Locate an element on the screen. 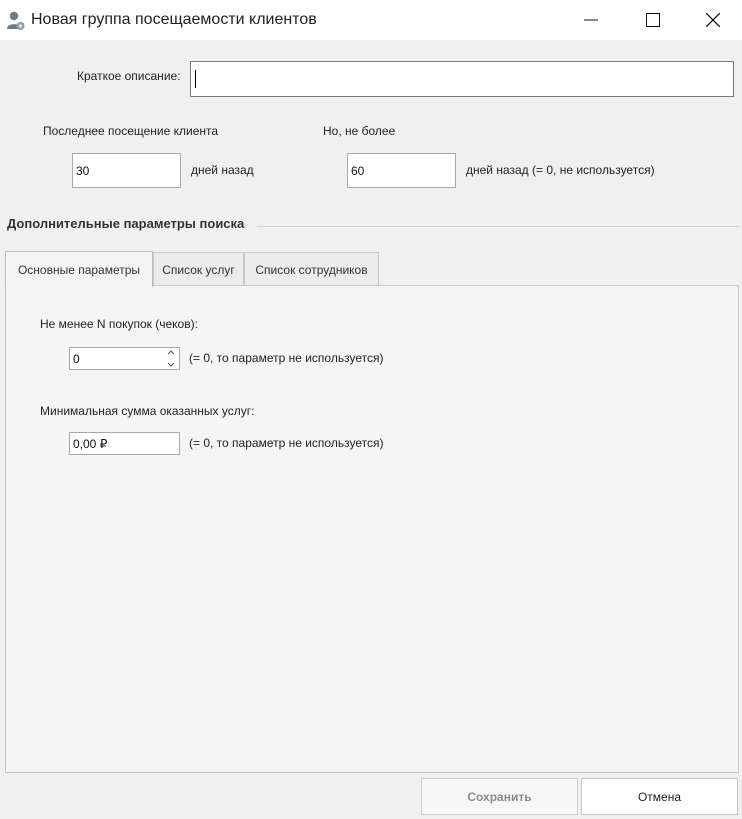 The height and width of the screenshot is (819, 742). tab-main-params: Основные параметры is located at coordinates (79, 269).